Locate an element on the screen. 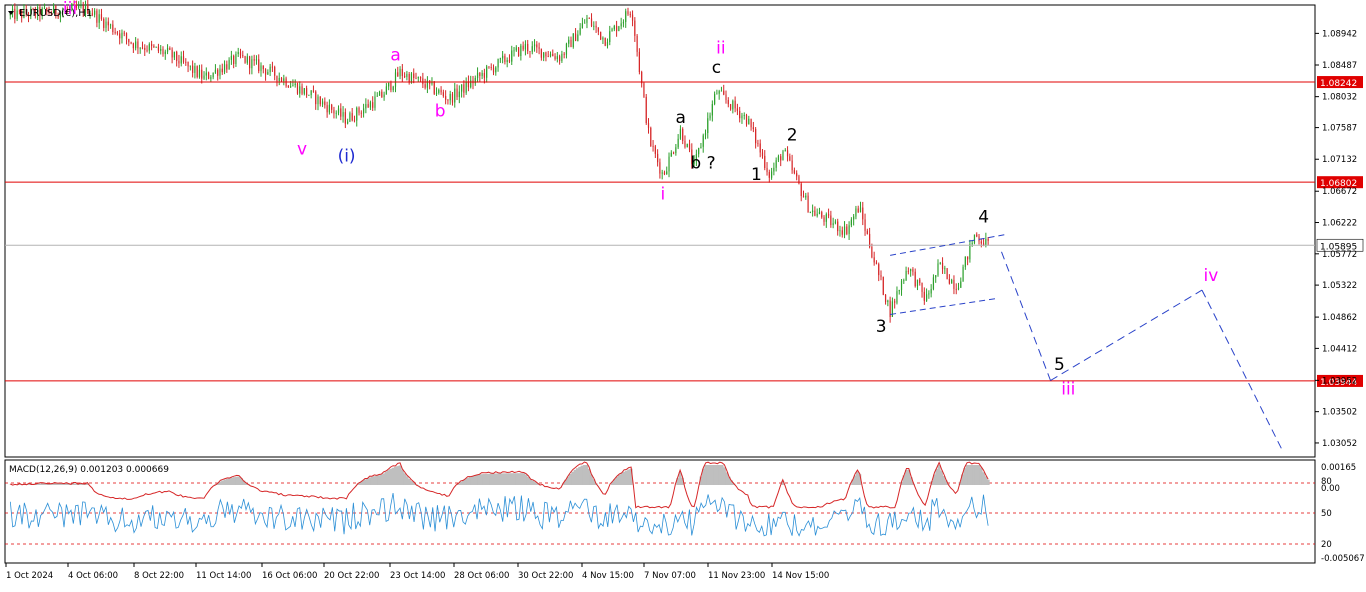 This screenshot has width=1366, height=592. symbol-label: EURUSD(€),H1 is located at coordinates (55, 13).